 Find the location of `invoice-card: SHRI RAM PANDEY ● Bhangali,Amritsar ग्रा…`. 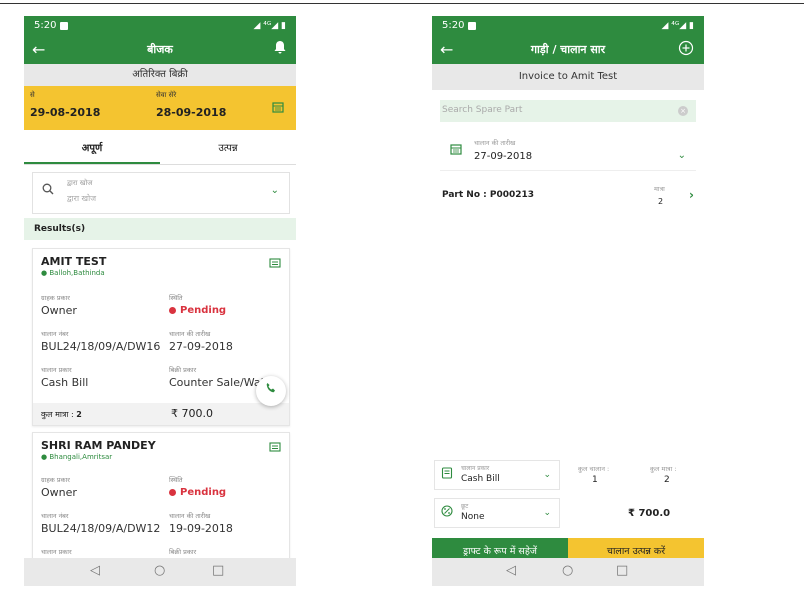

invoice-card: SHRI RAM PANDEY ● Bhangali,Amritsar ग्रा… is located at coordinates (161, 503).